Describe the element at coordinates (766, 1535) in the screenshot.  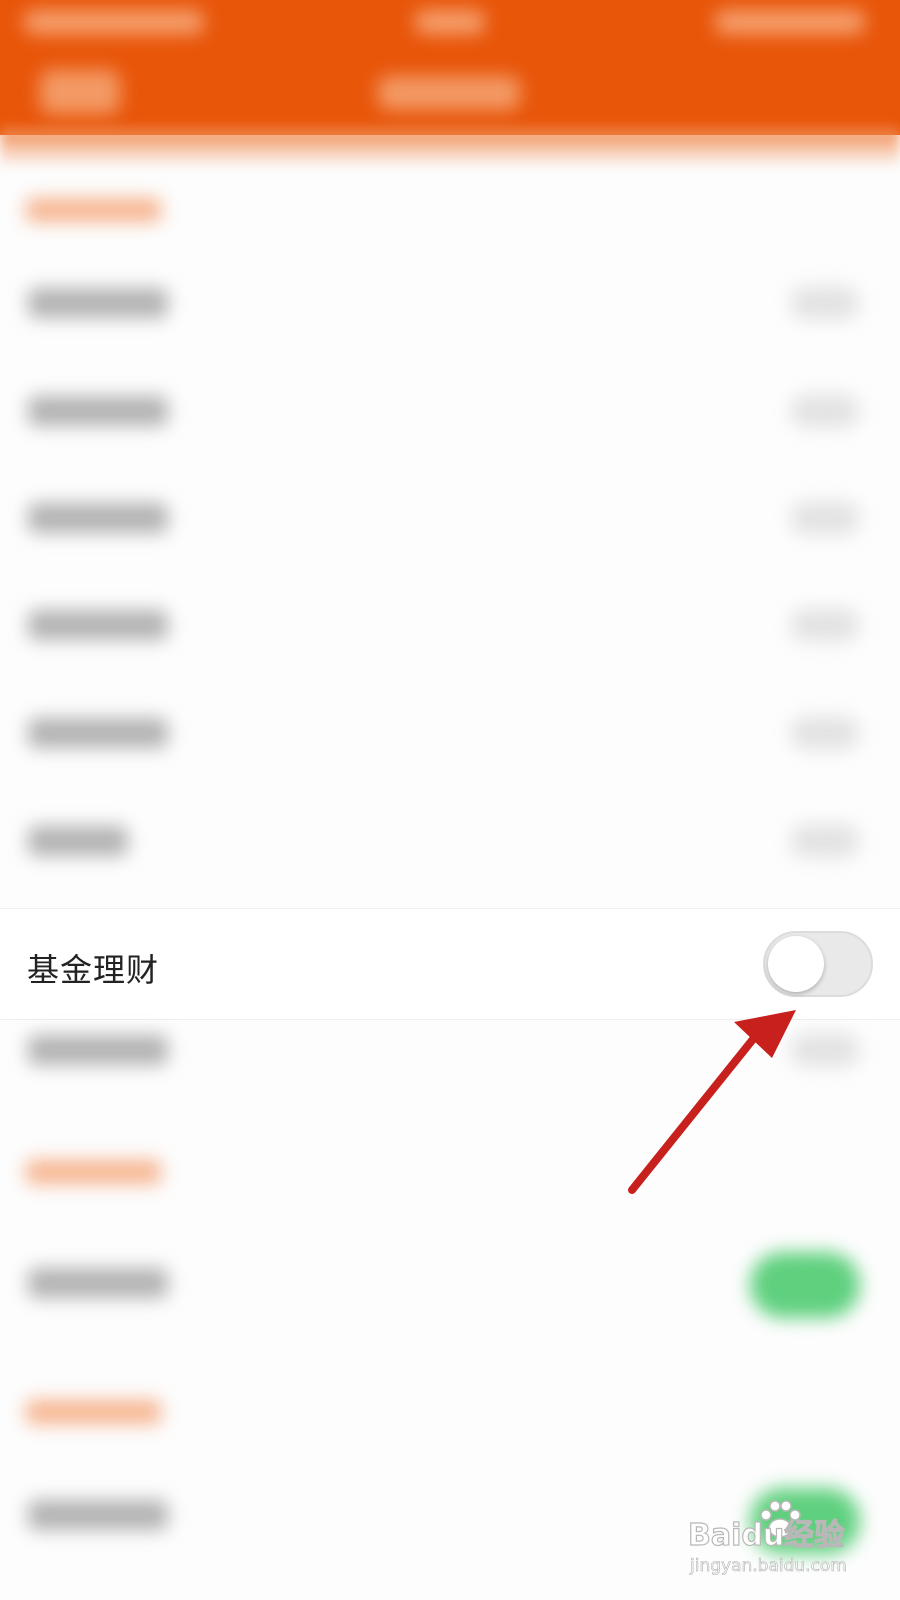
I see `watermark-brand: Baidu经验` at that location.